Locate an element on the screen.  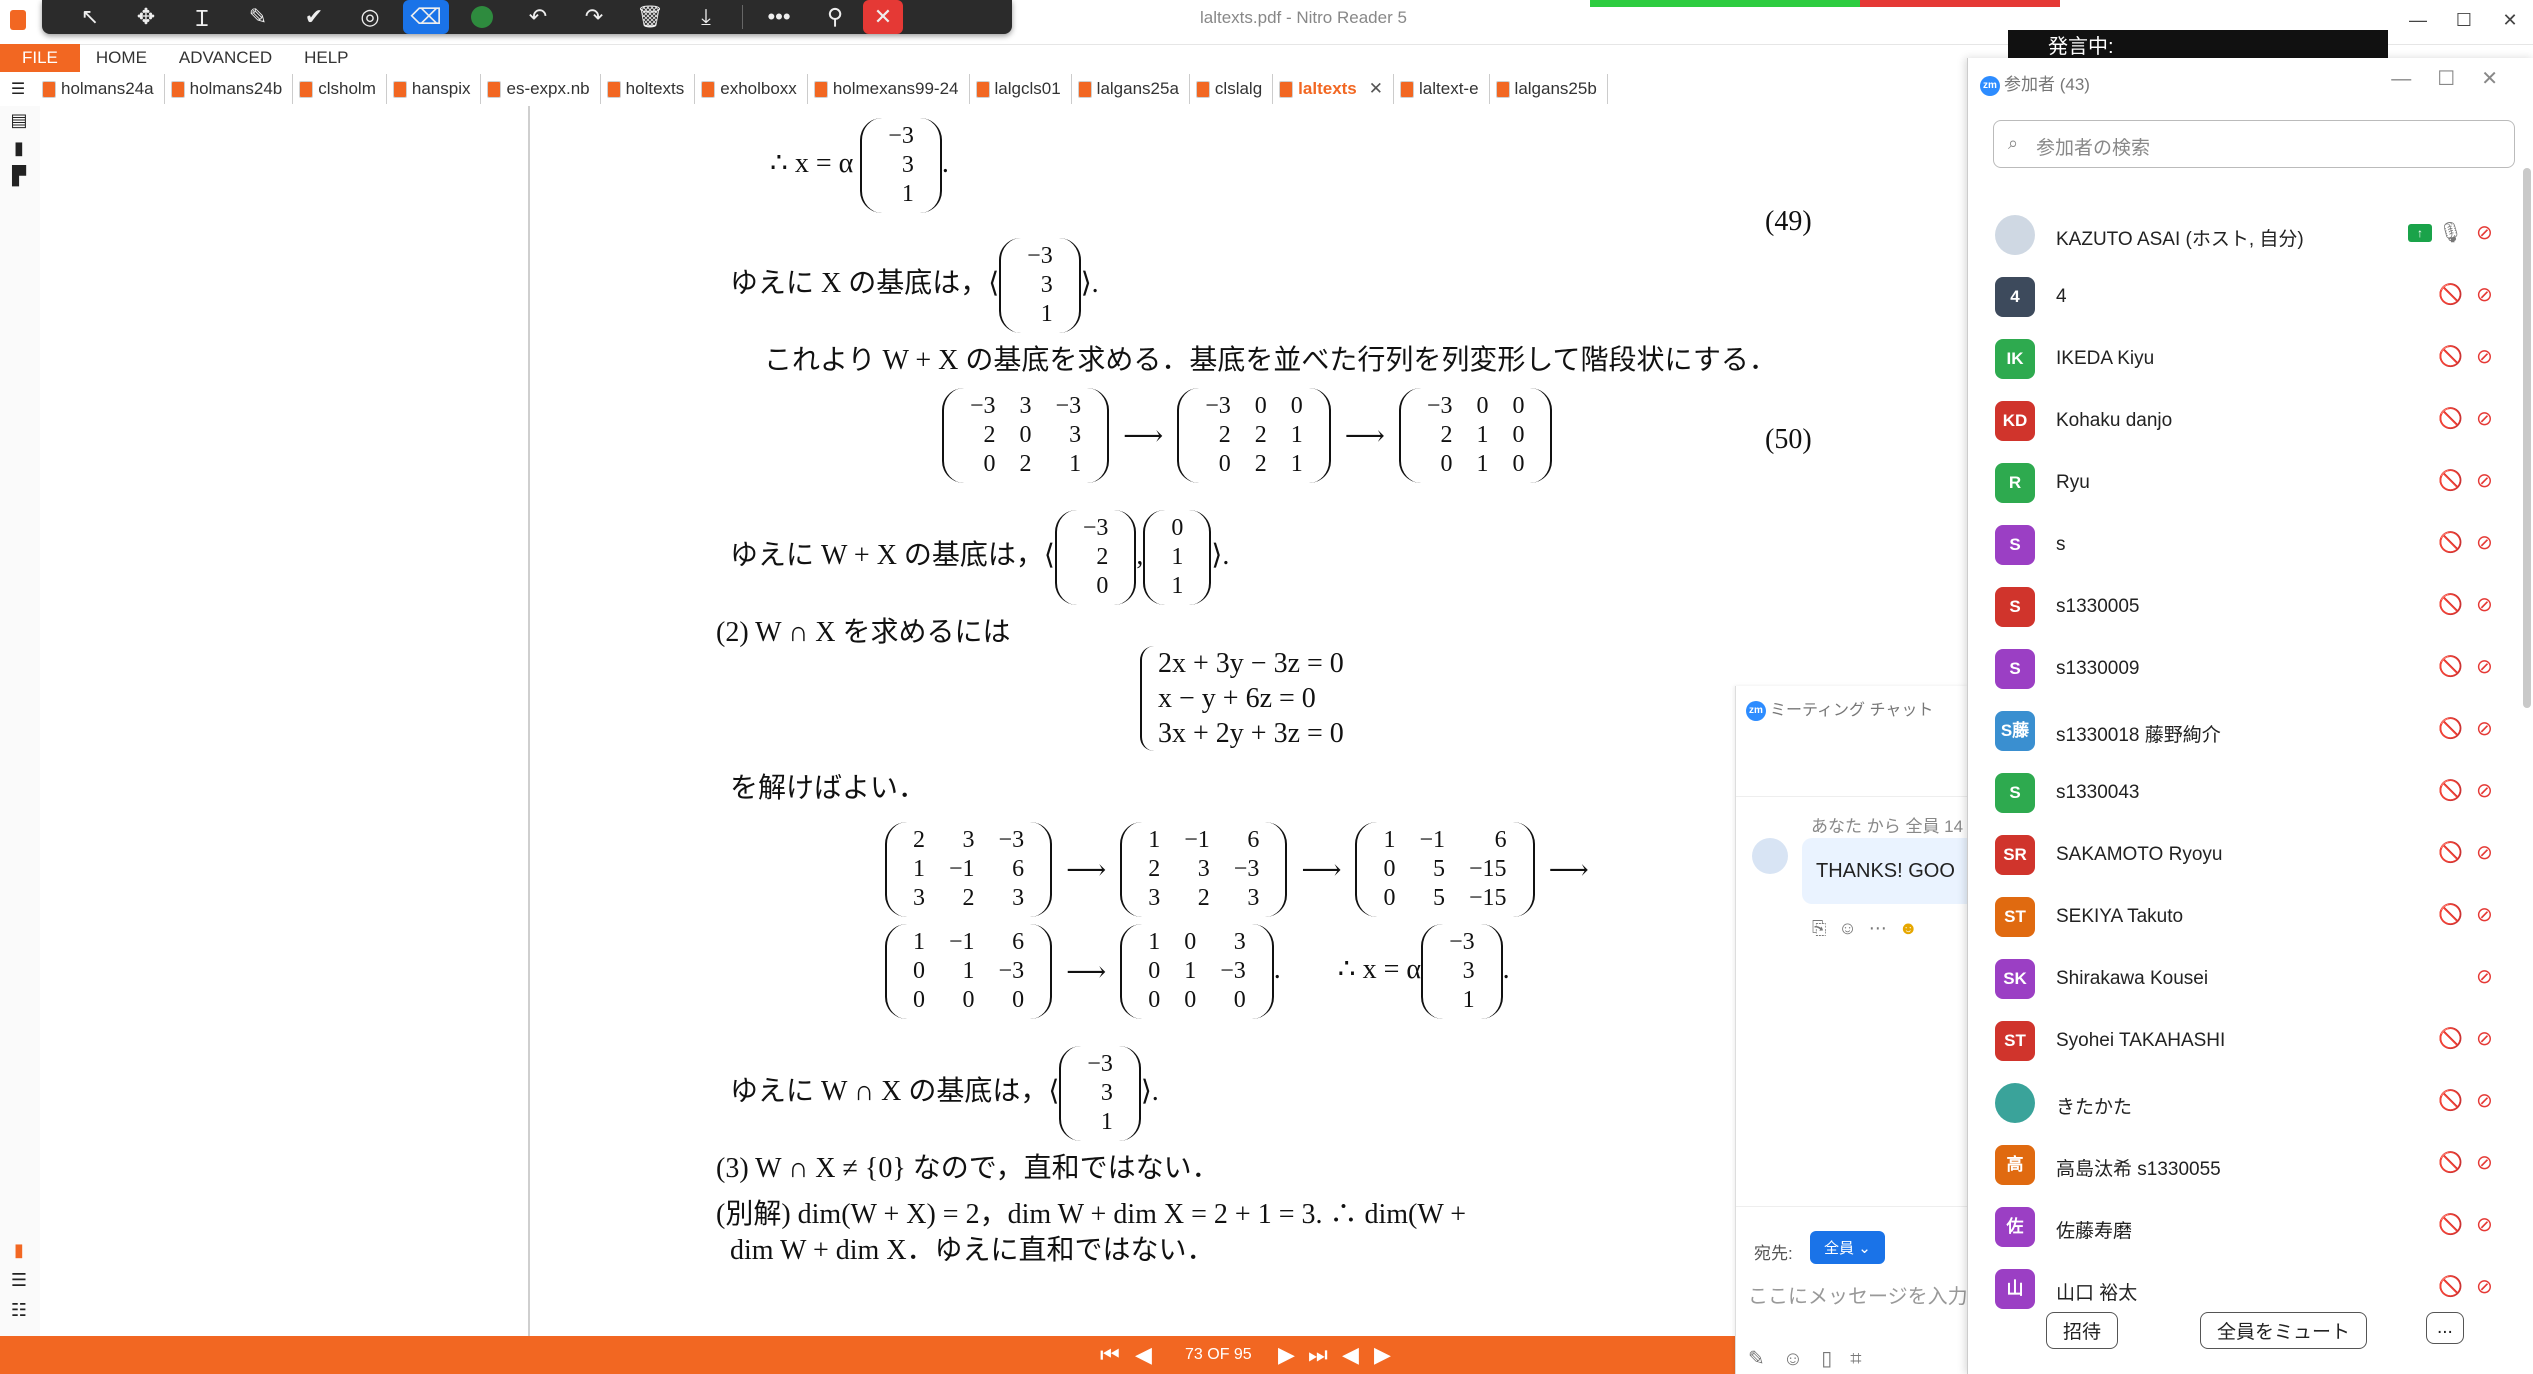
outline-icon: ☰ is located at coordinates (19, 1281).